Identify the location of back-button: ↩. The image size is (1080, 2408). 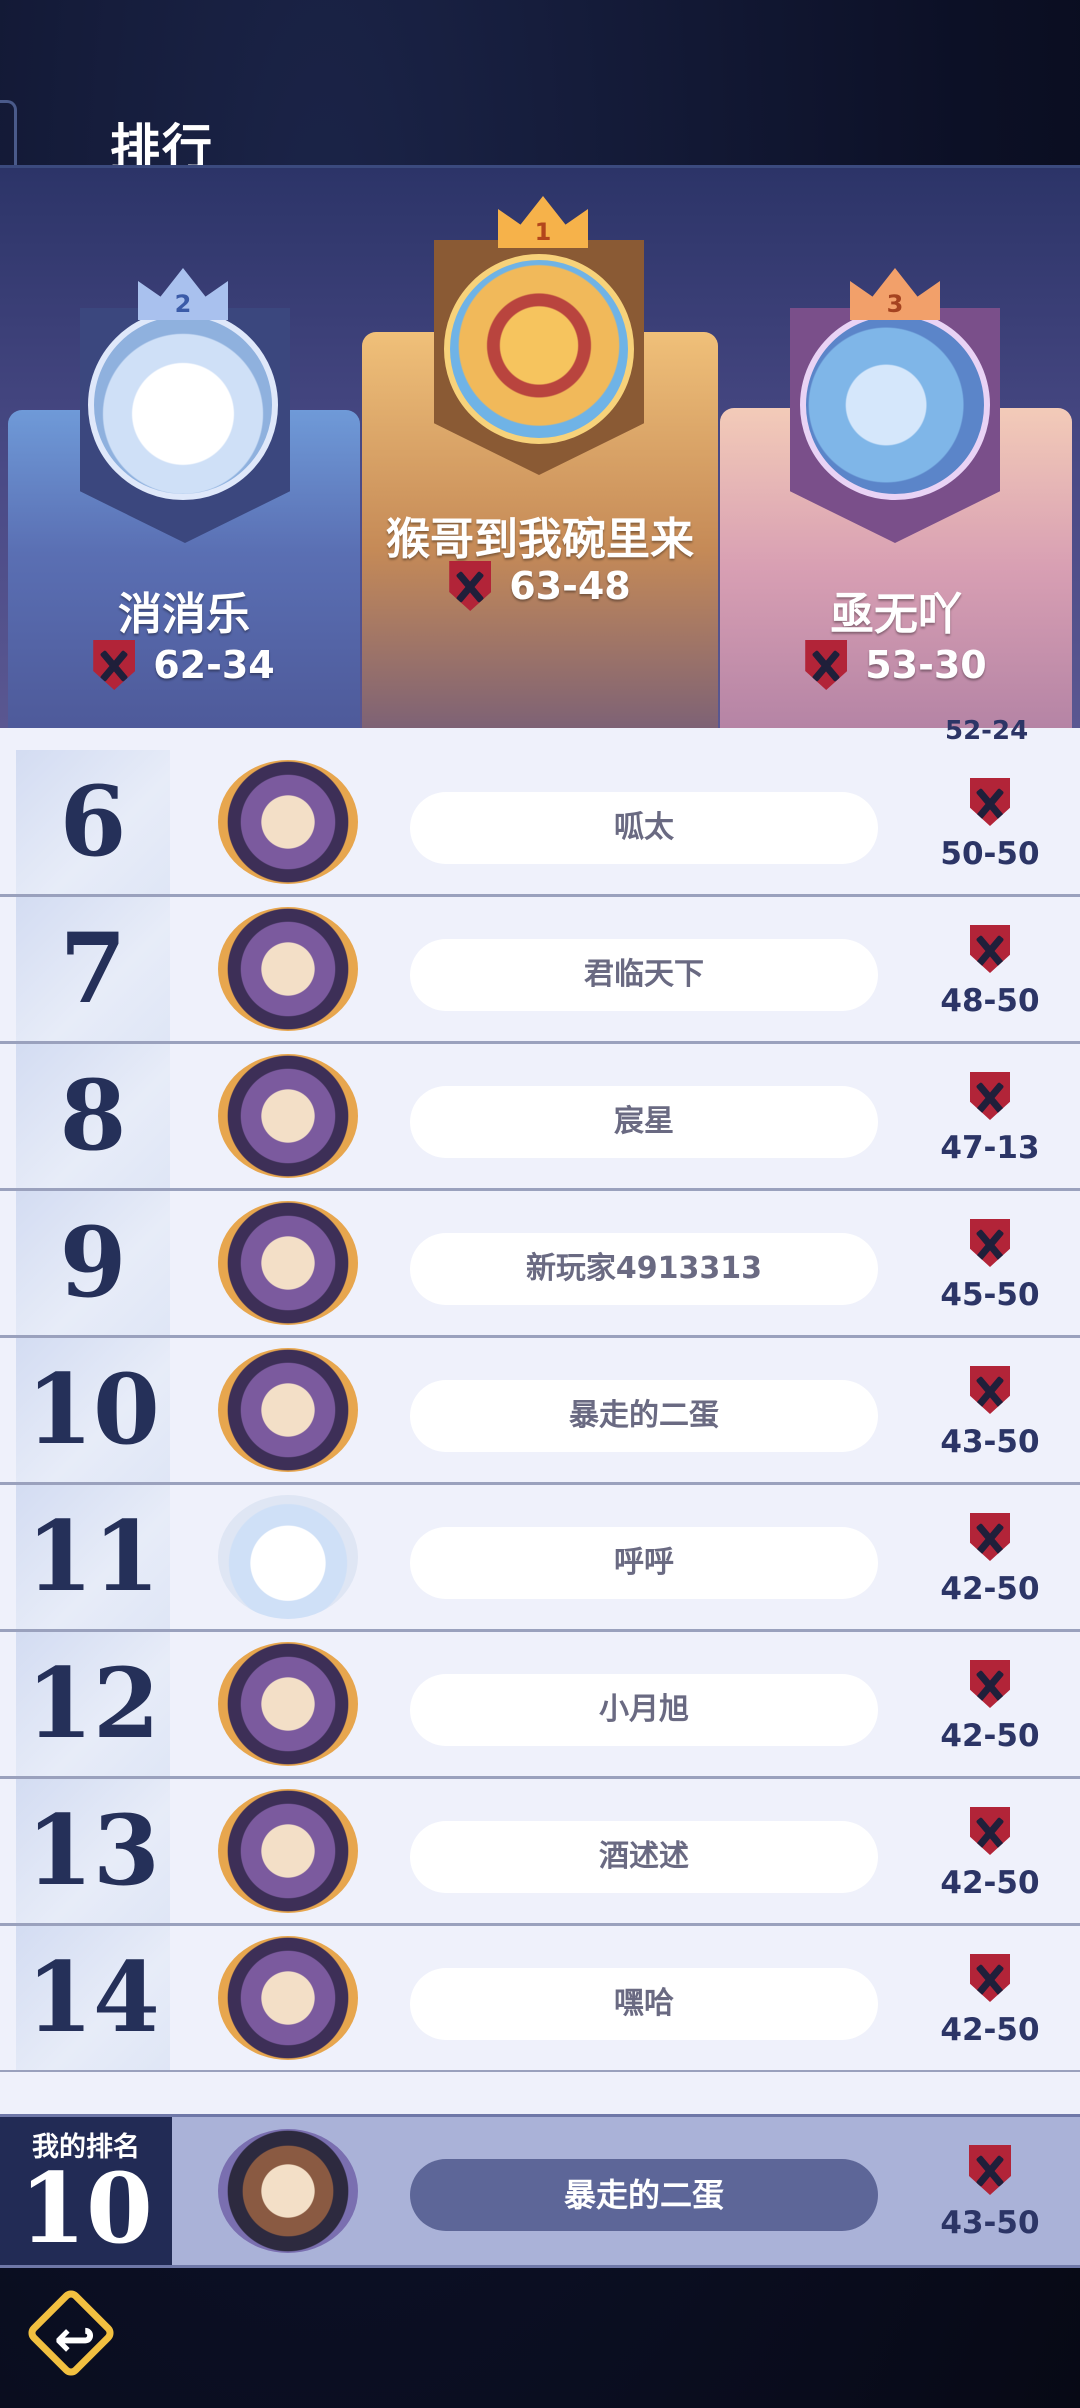
(71, 2333).